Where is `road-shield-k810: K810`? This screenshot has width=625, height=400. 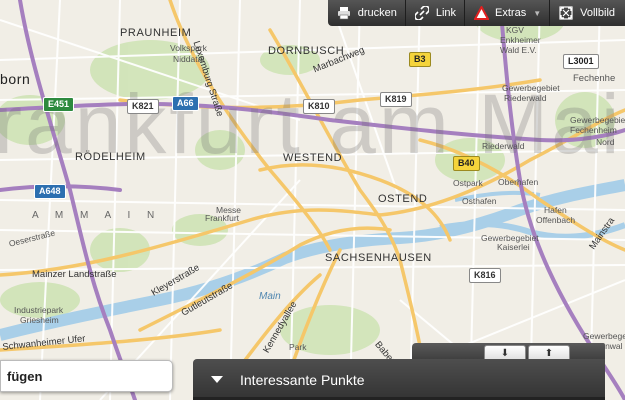
road-shield-k810: K810 is located at coordinates (319, 106).